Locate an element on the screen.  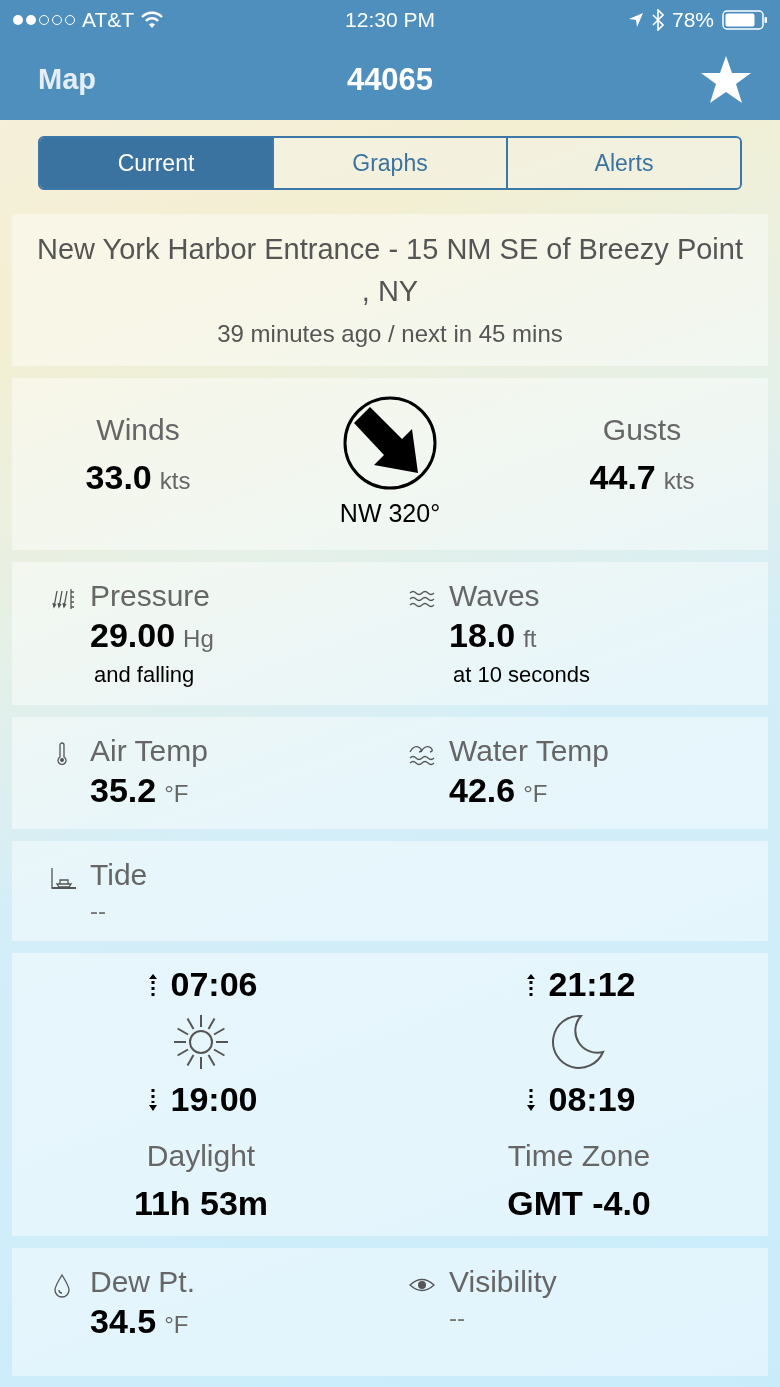
rise-time: 21:12 is located at coordinates (592, 984).